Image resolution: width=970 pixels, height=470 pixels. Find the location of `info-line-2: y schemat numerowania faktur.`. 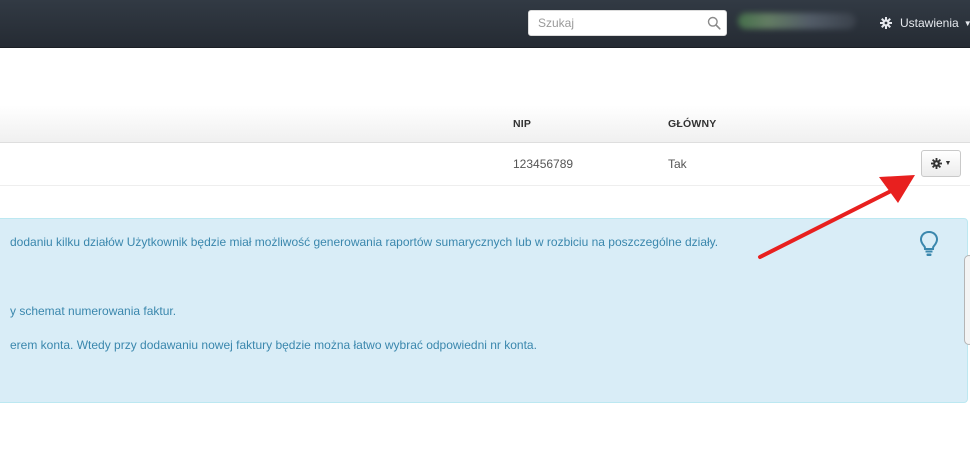

info-line-2: y schemat numerowania faktur. is located at coordinates (93, 311).